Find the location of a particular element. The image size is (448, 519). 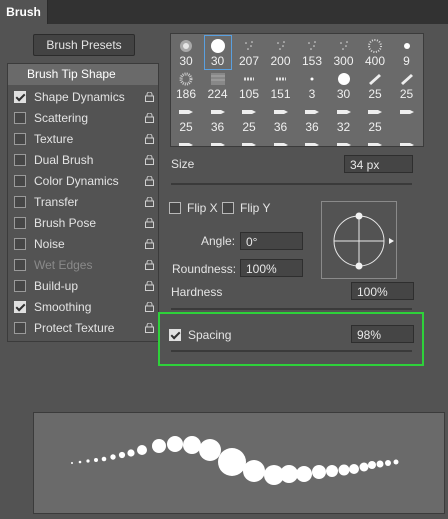

angle-field: 0° is located at coordinates (271, 241).